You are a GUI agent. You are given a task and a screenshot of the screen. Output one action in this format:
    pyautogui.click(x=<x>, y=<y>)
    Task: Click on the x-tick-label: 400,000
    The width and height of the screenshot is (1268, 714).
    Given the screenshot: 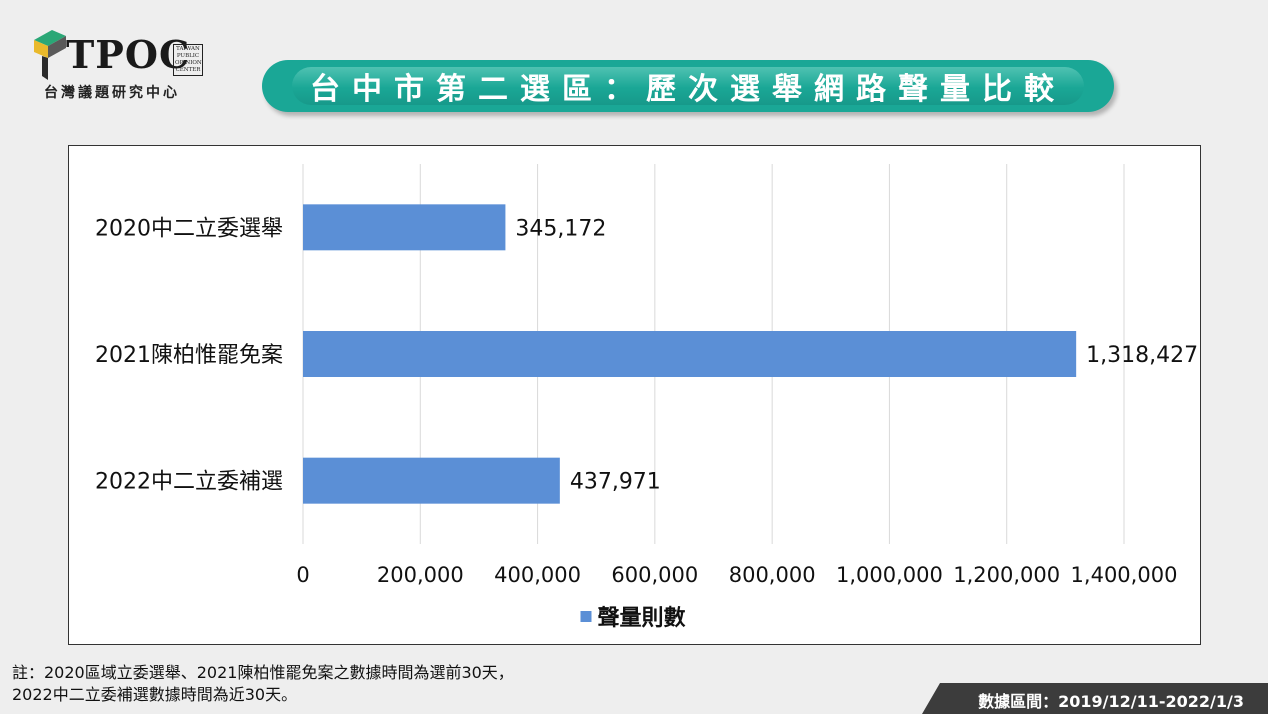 What is the action you would take?
    pyautogui.click(x=537, y=575)
    